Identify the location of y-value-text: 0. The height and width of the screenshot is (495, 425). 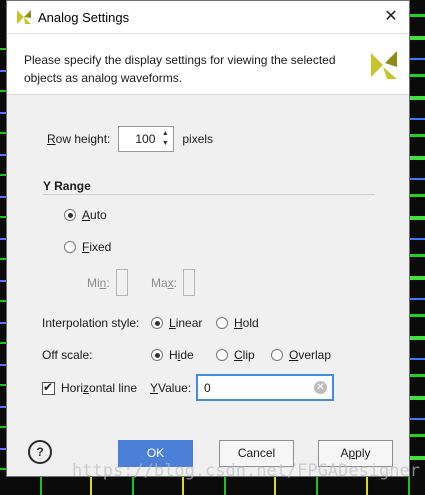
(207, 388).